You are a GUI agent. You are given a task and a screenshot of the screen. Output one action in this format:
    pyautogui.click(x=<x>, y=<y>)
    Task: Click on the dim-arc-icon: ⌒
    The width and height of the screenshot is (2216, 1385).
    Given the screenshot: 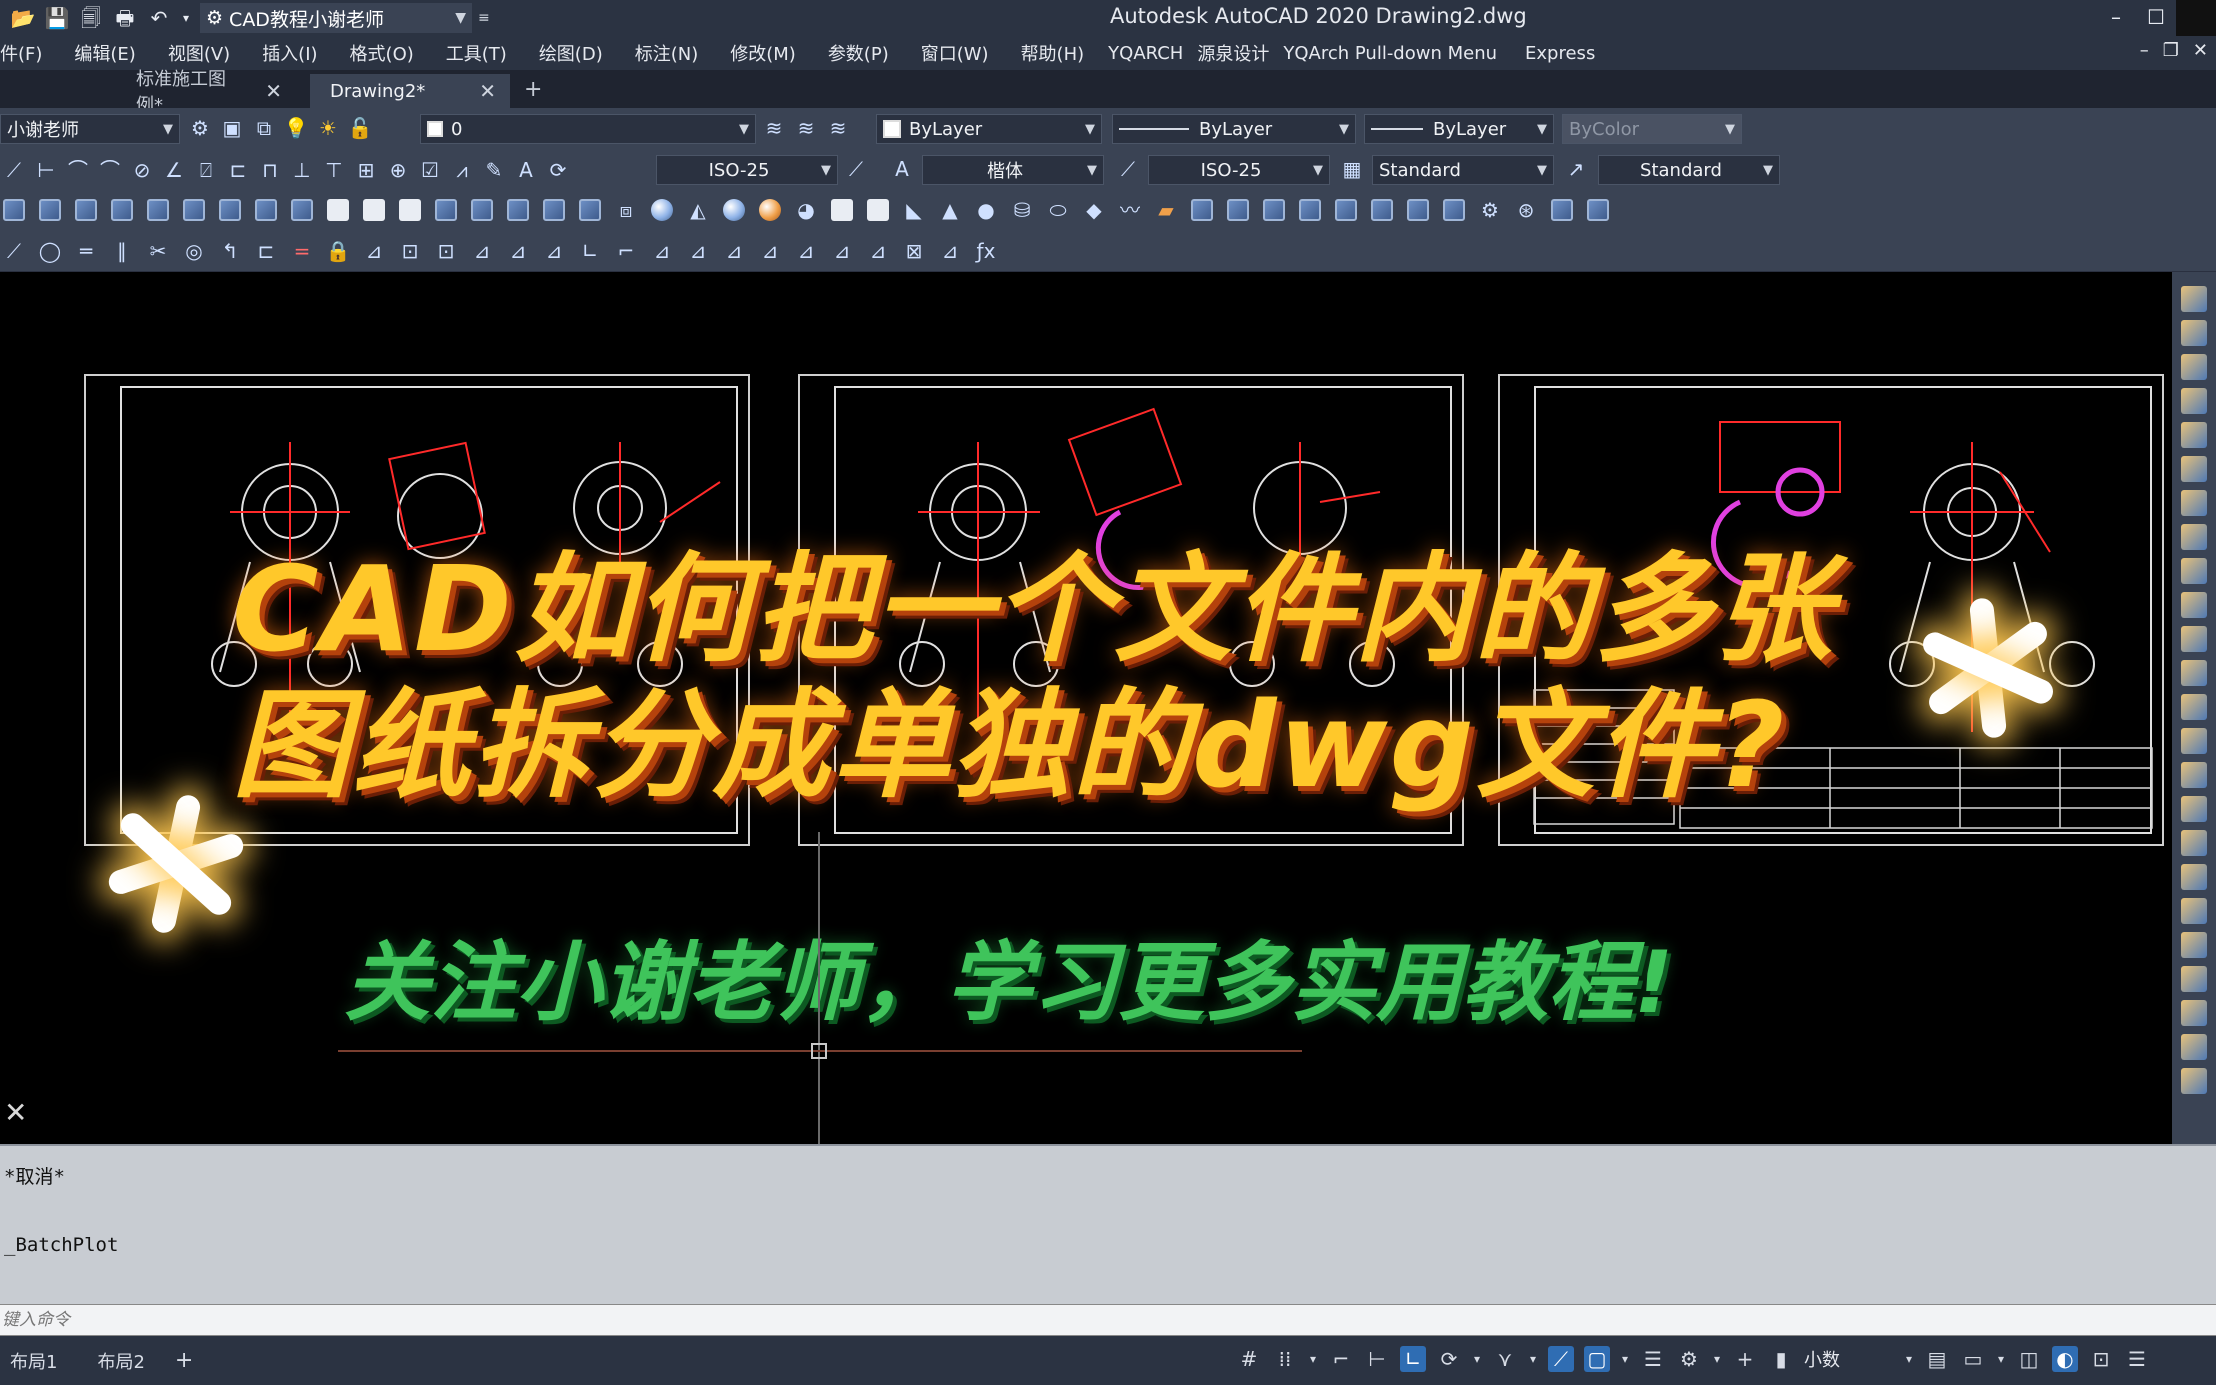 What is the action you would take?
    pyautogui.click(x=78, y=170)
    